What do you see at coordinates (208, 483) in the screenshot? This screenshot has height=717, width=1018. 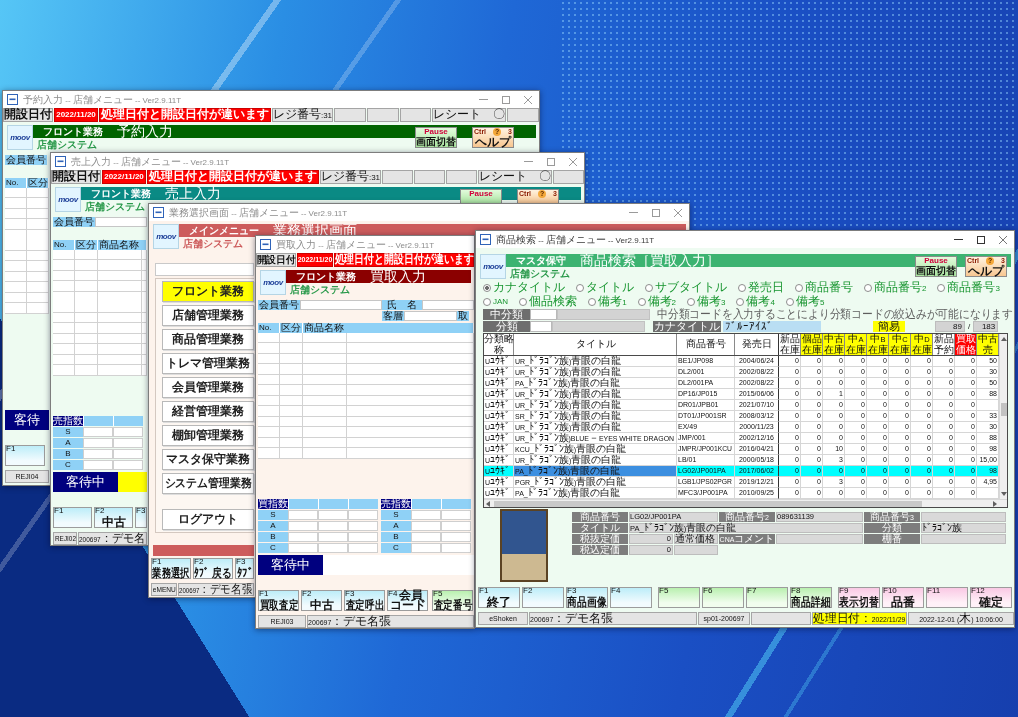 I see `menu-button: システム管理業務` at bounding box center [208, 483].